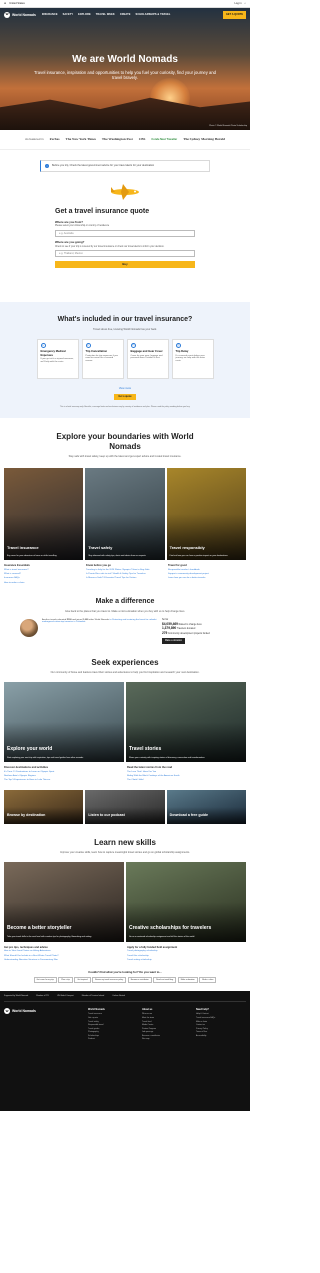  I want to click on footer-link: Travel feed, so click(167, 1022).